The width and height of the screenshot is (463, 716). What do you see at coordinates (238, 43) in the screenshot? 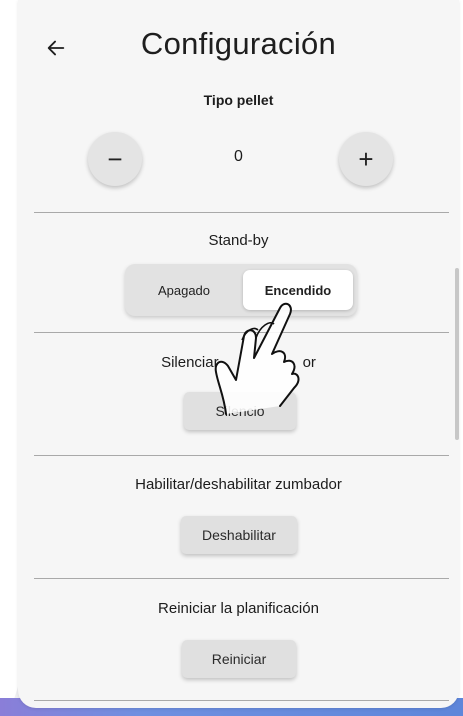
I see `page-title: Configuración` at bounding box center [238, 43].